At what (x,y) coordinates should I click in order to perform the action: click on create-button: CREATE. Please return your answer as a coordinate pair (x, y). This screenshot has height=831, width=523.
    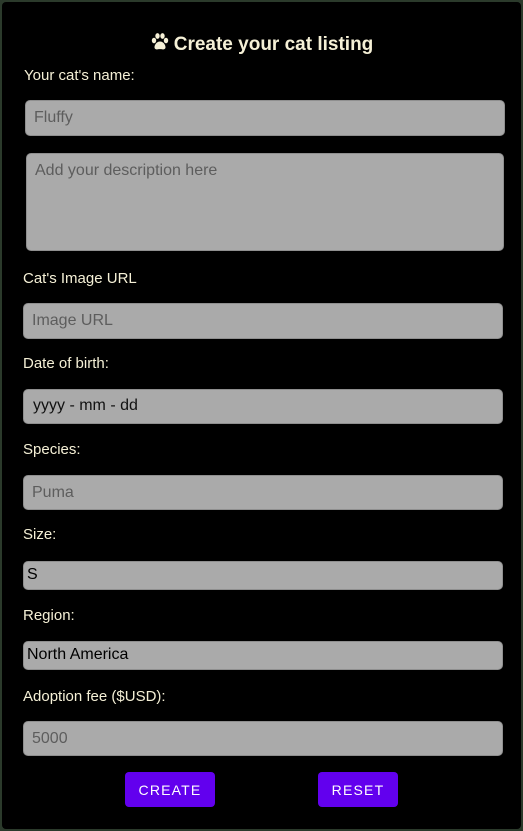
    Looking at the image, I should click on (170, 789).